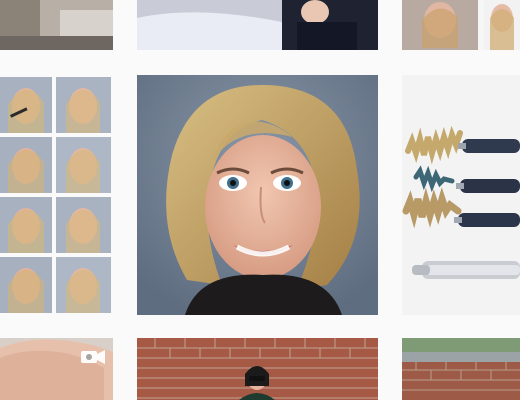  Describe the element at coordinates (93, 357) in the screenshot. I see `video-camera-icon` at that location.